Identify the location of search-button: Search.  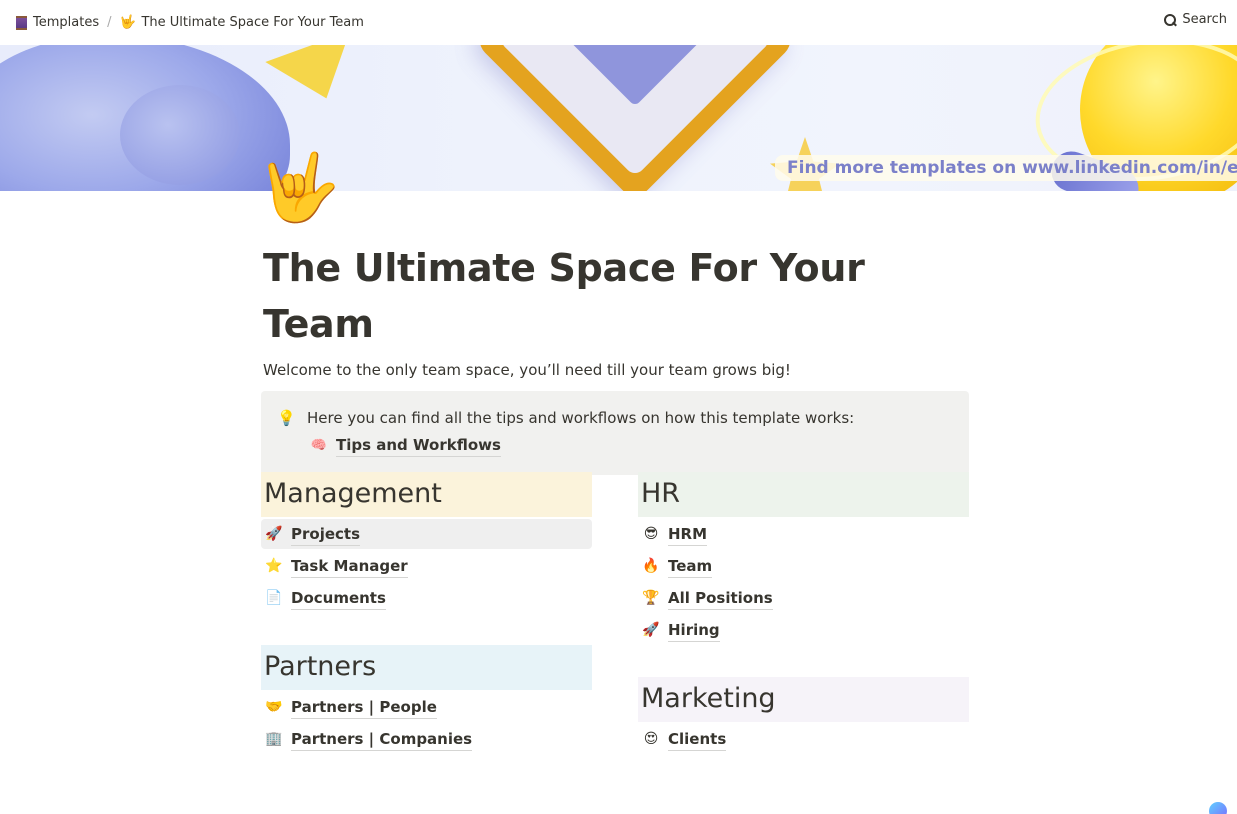
(1195, 19).